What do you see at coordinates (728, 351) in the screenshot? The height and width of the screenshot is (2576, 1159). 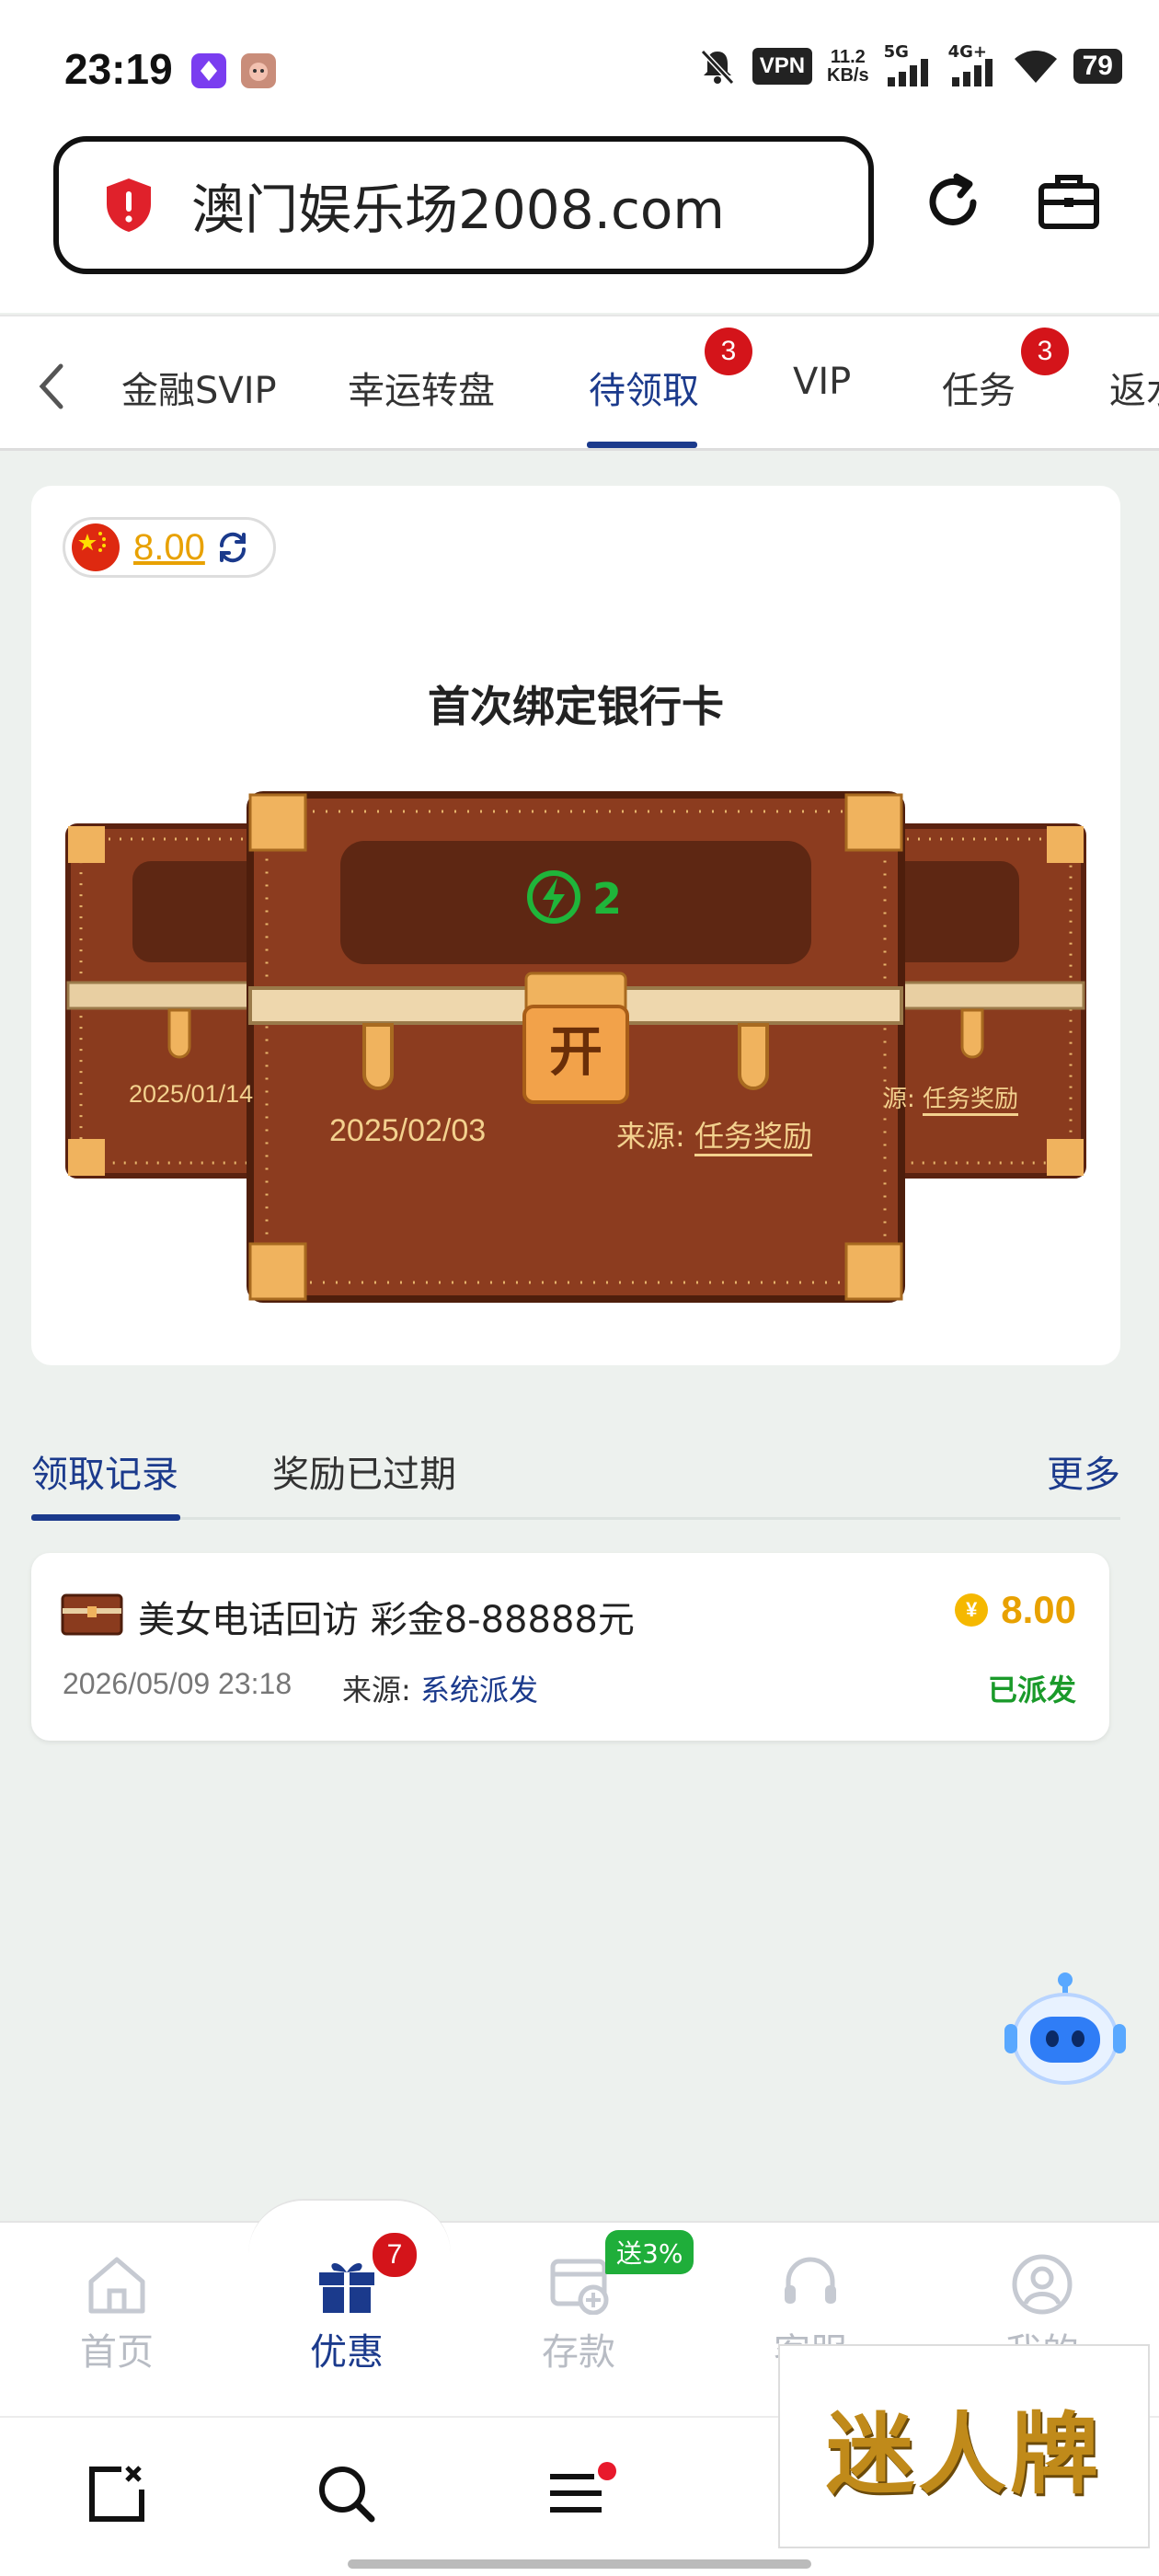 I see `pending-count-badge: 3` at bounding box center [728, 351].